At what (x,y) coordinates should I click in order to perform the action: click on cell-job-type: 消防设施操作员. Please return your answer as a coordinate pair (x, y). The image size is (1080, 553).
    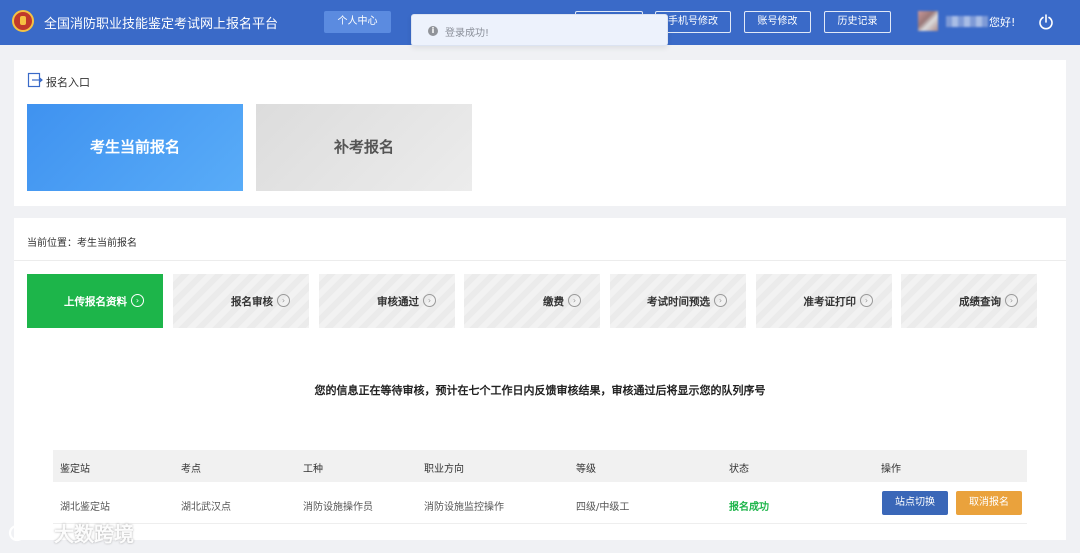
    Looking at the image, I should click on (338, 507).